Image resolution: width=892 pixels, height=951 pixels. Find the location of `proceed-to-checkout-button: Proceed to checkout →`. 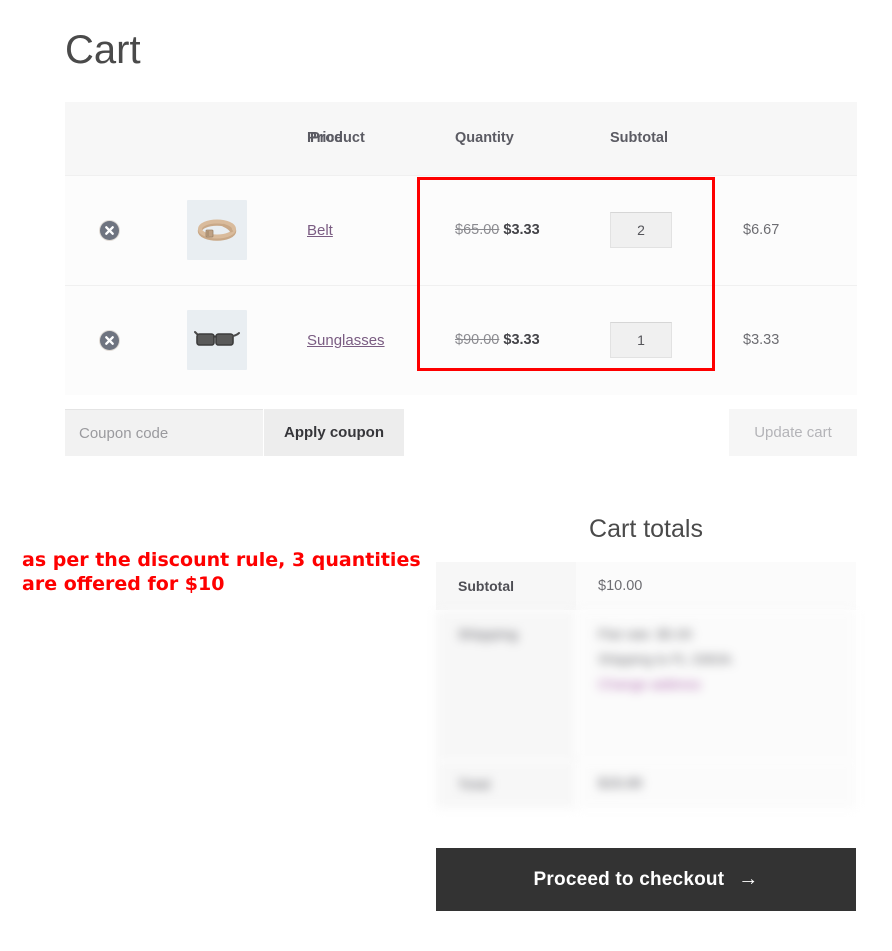

proceed-to-checkout-button: Proceed to checkout → is located at coordinates (646, 879).